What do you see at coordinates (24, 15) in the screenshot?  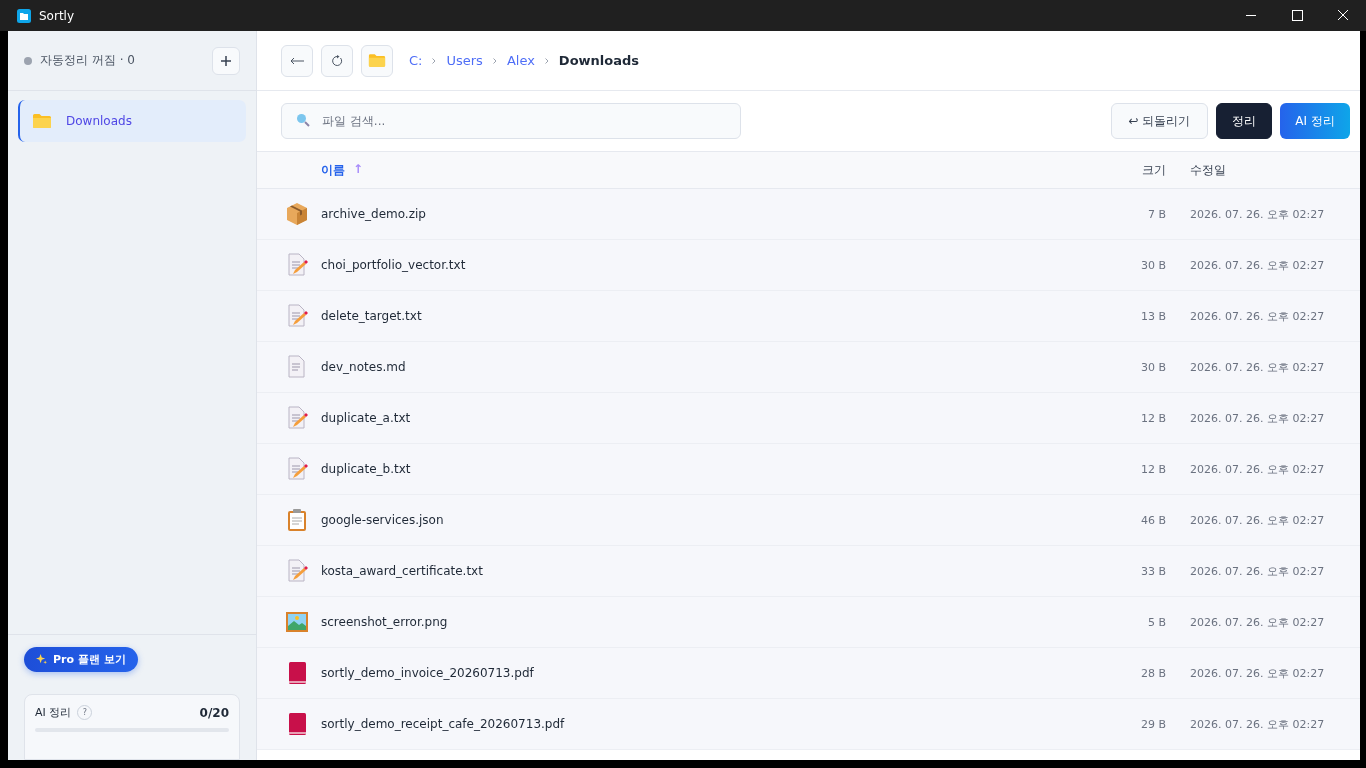 I see `app-logo-icon` at bounding box center [24, 15].